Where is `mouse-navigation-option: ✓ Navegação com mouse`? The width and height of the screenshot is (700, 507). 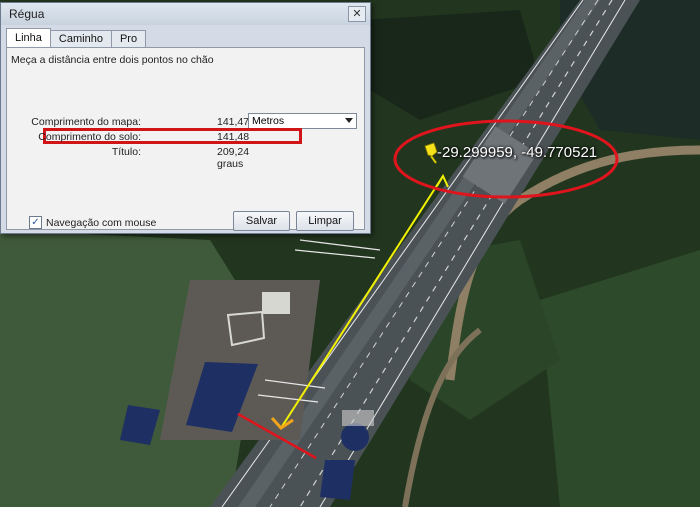 mouse-navigation-option: ✓ Navegação com mouse is located at coordinates (92, 222).